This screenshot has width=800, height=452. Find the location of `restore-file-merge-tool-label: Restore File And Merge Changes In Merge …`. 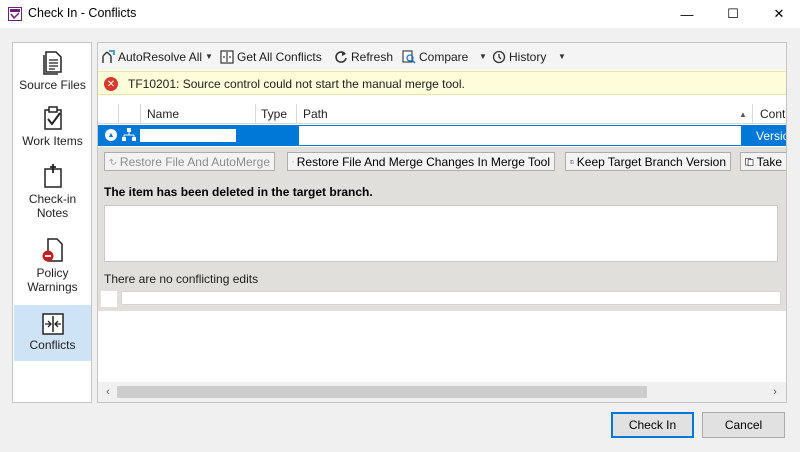

restore-file-merge-tool-label: Restore File And Merge Changes In Merge … is located at coordinates (423, 161).